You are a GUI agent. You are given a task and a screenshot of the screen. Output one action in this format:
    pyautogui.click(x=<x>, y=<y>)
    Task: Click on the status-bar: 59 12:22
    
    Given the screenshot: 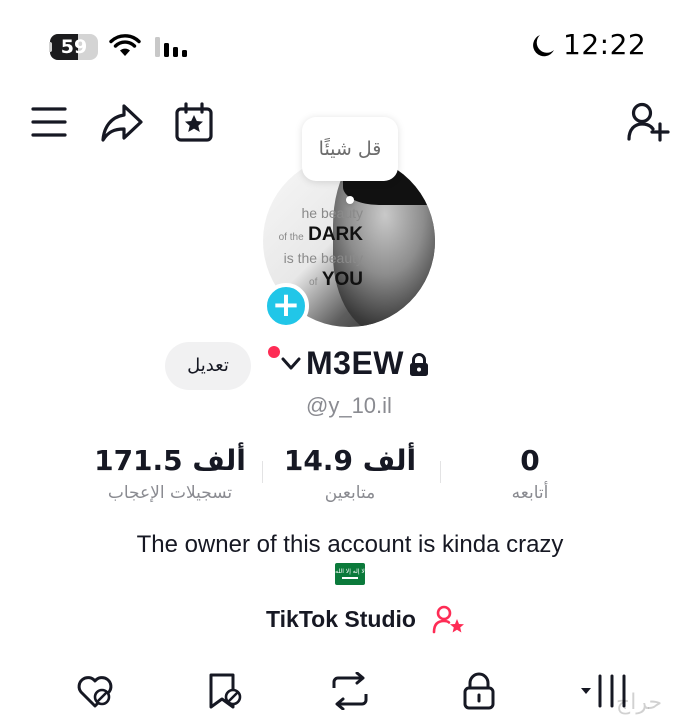 What is the action you would take?
    pyautogui.click(x=350, y=45)
    